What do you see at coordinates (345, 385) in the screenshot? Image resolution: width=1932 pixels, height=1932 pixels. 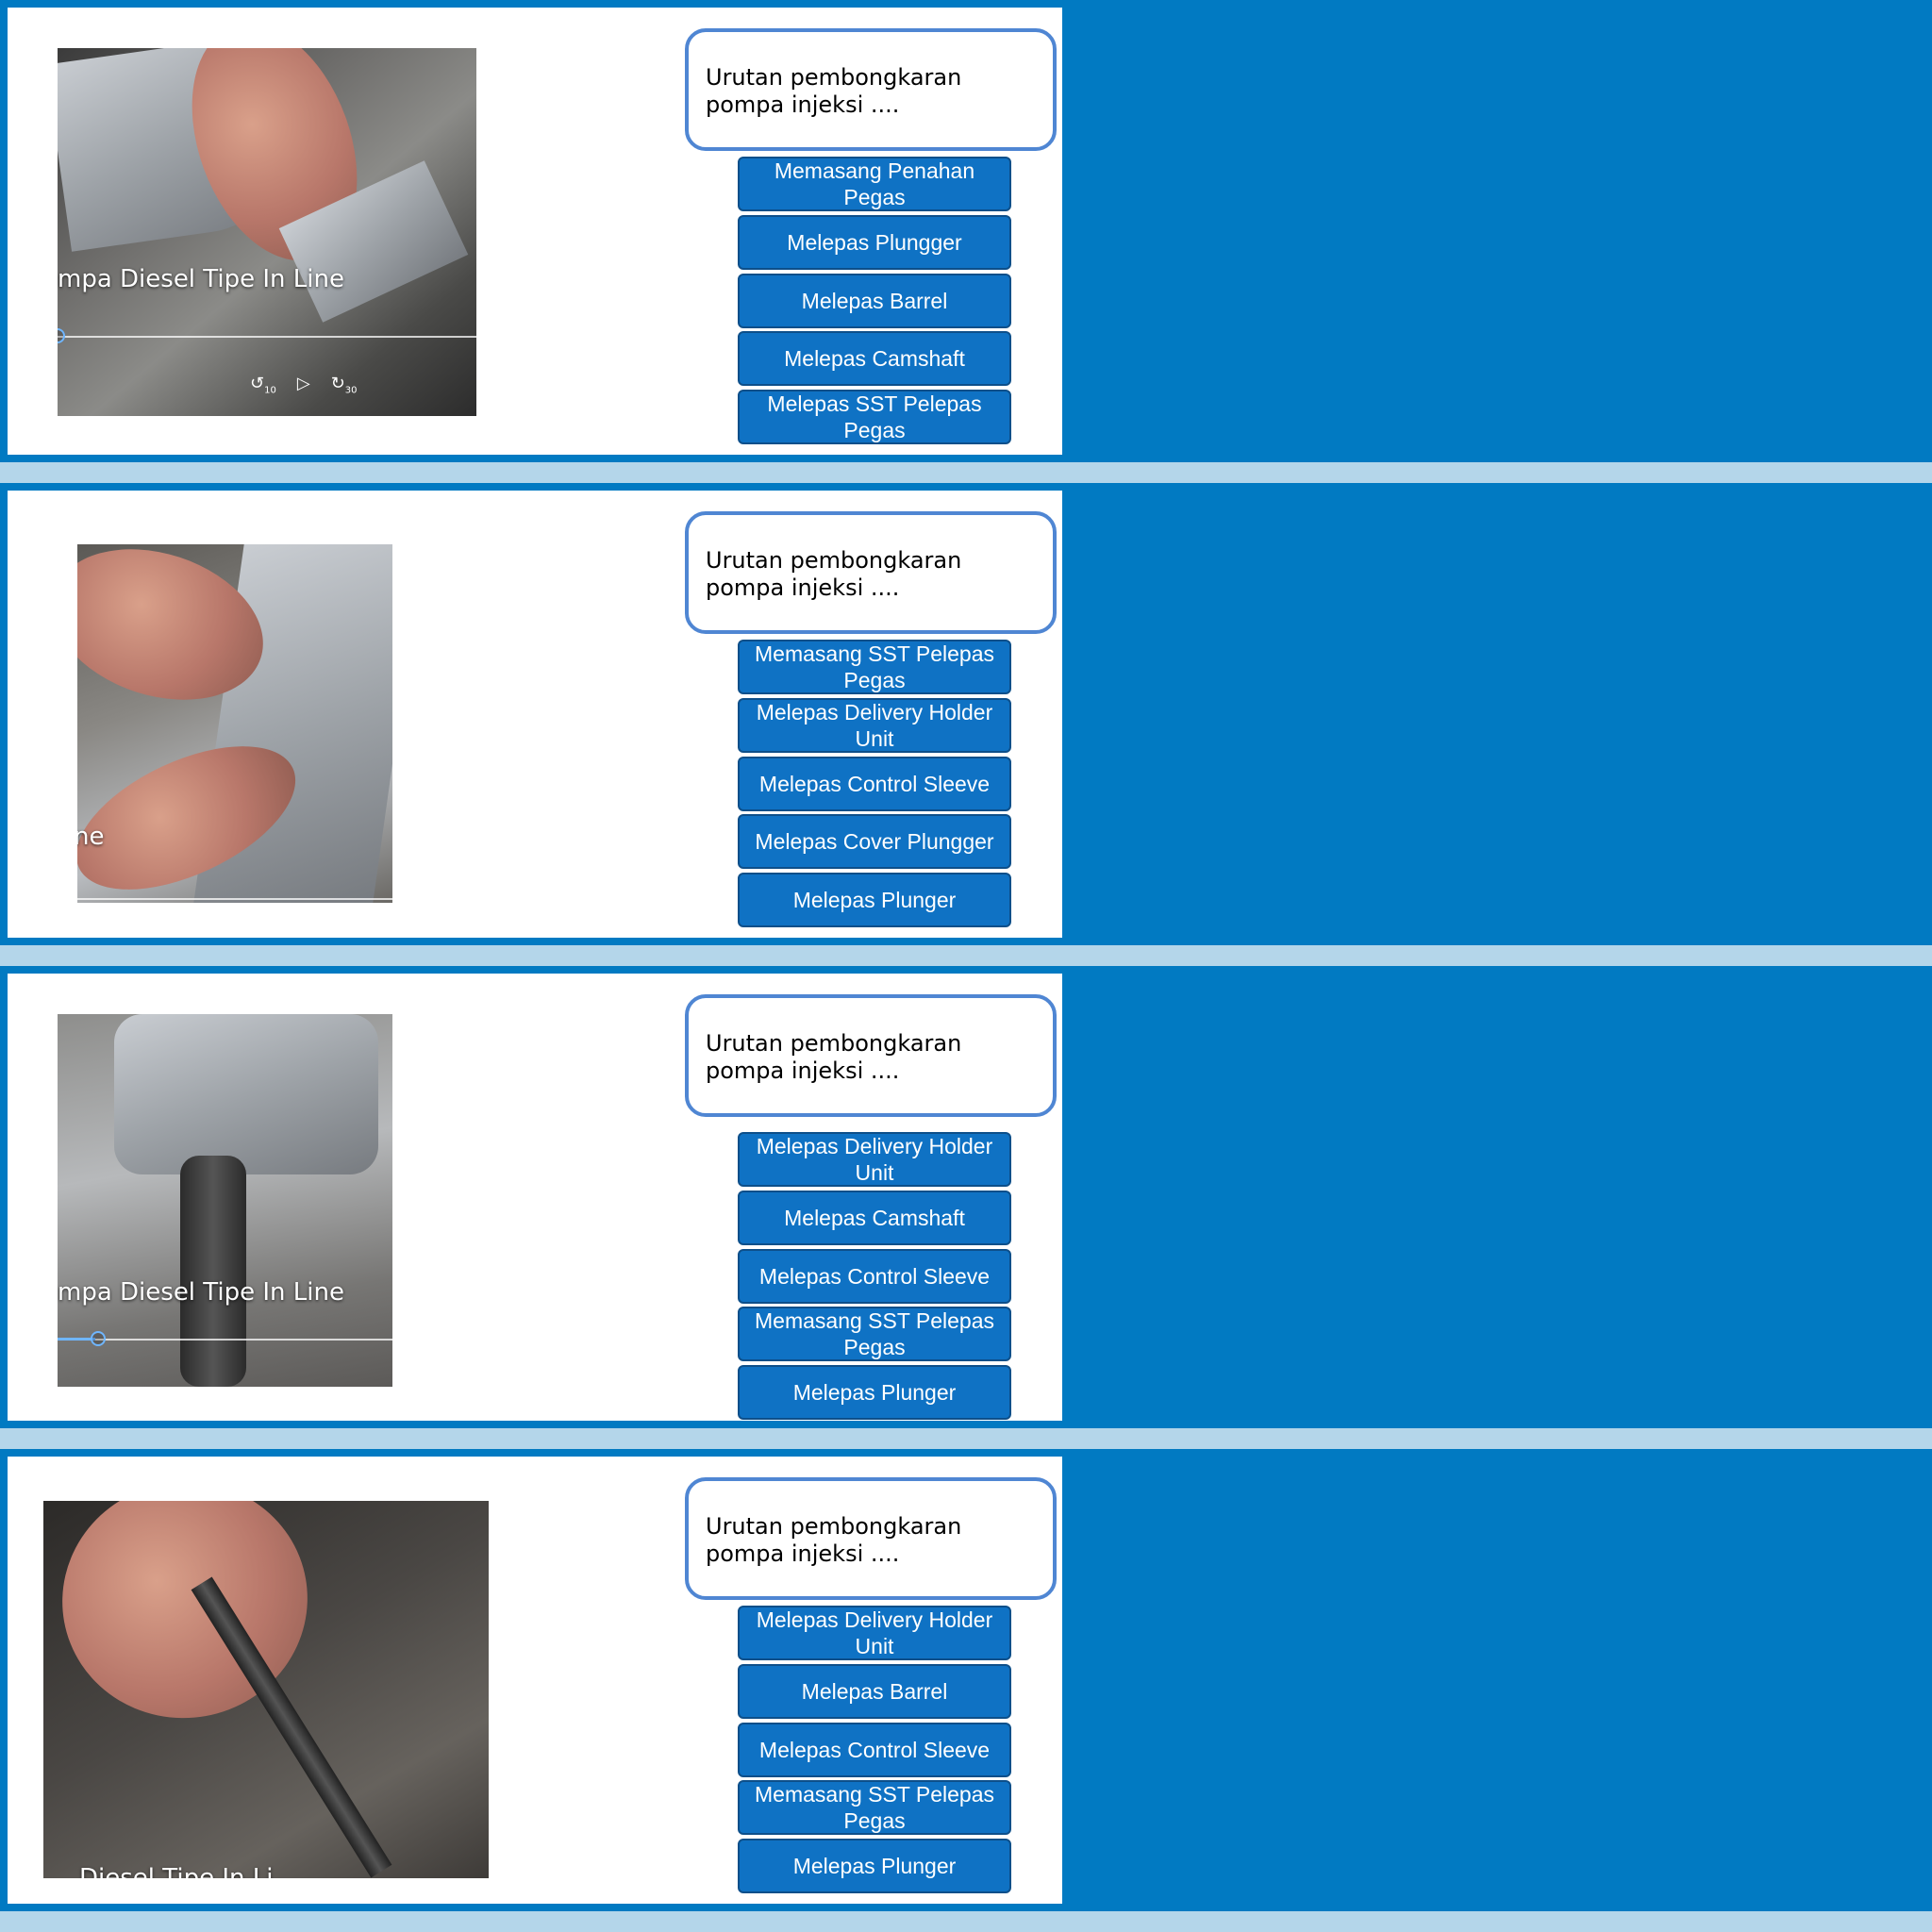 I see `forward-30-icon: ↻30` at bounding box center [345, 385].